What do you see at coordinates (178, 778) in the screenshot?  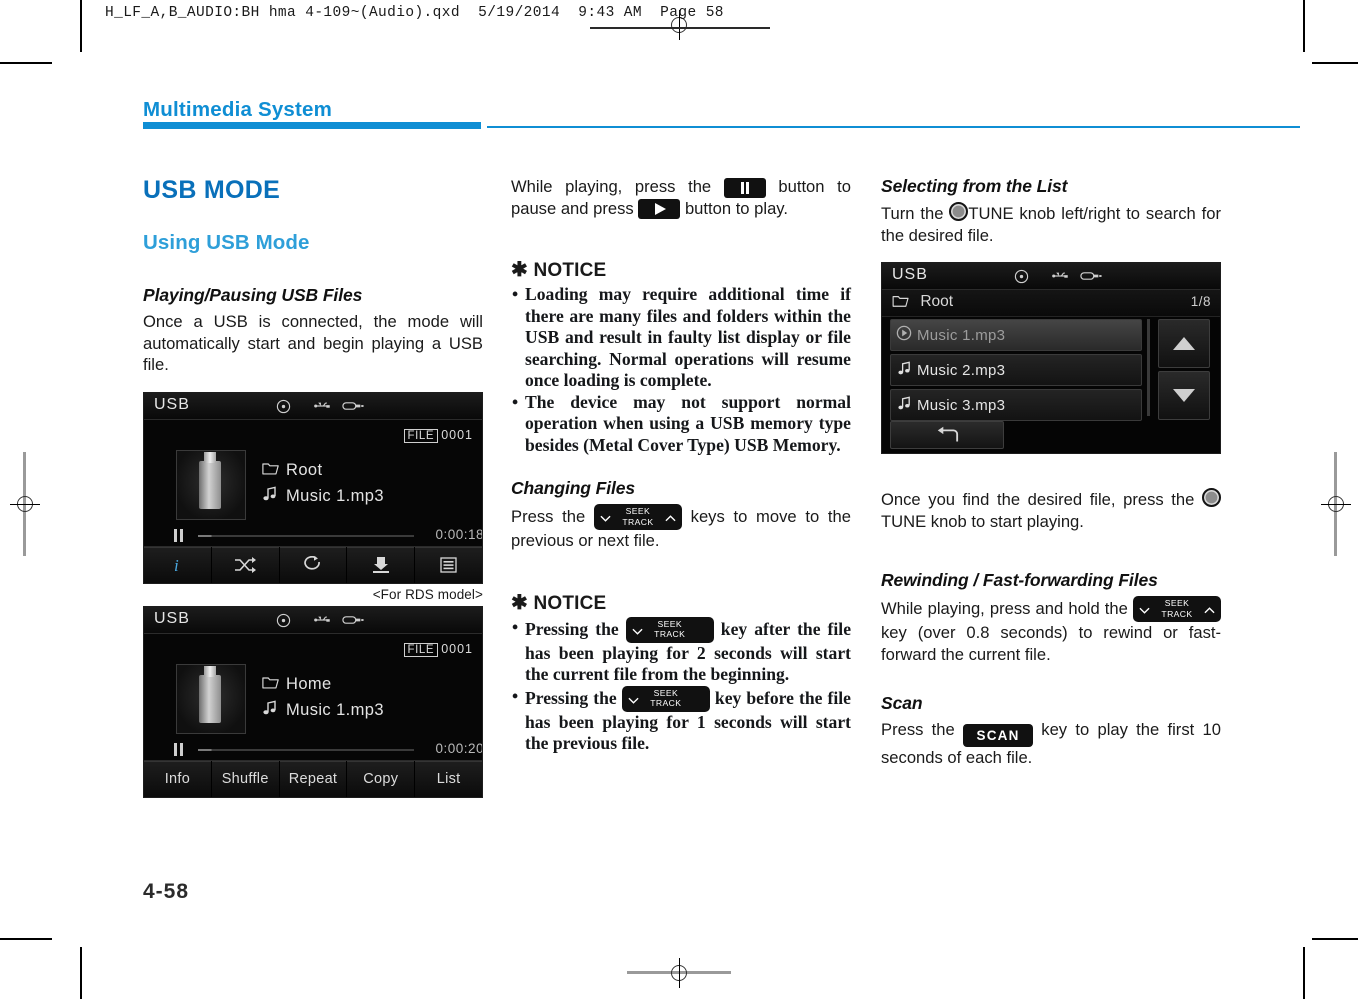 I see `info-button: Info` at bounding box center [178, 778].